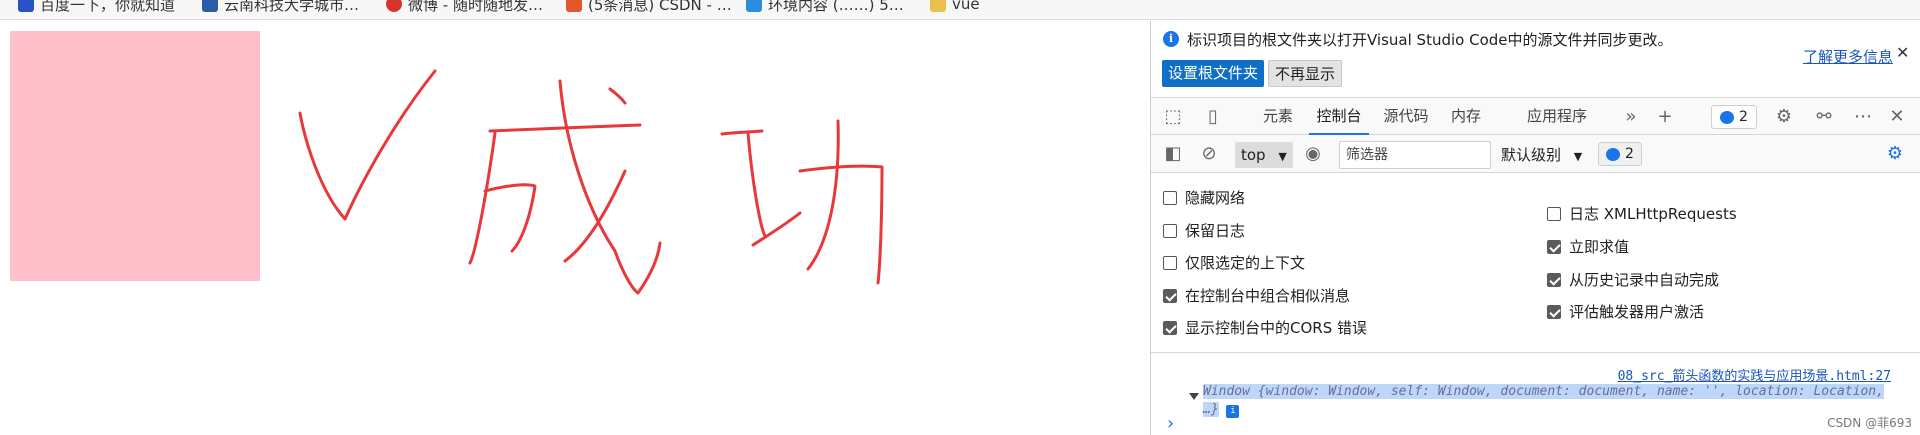 Image resolution: width=1920 pixels, height=435 pixels. I want to click on learn-more-link: 了解更多信息, so click(1848, 56).